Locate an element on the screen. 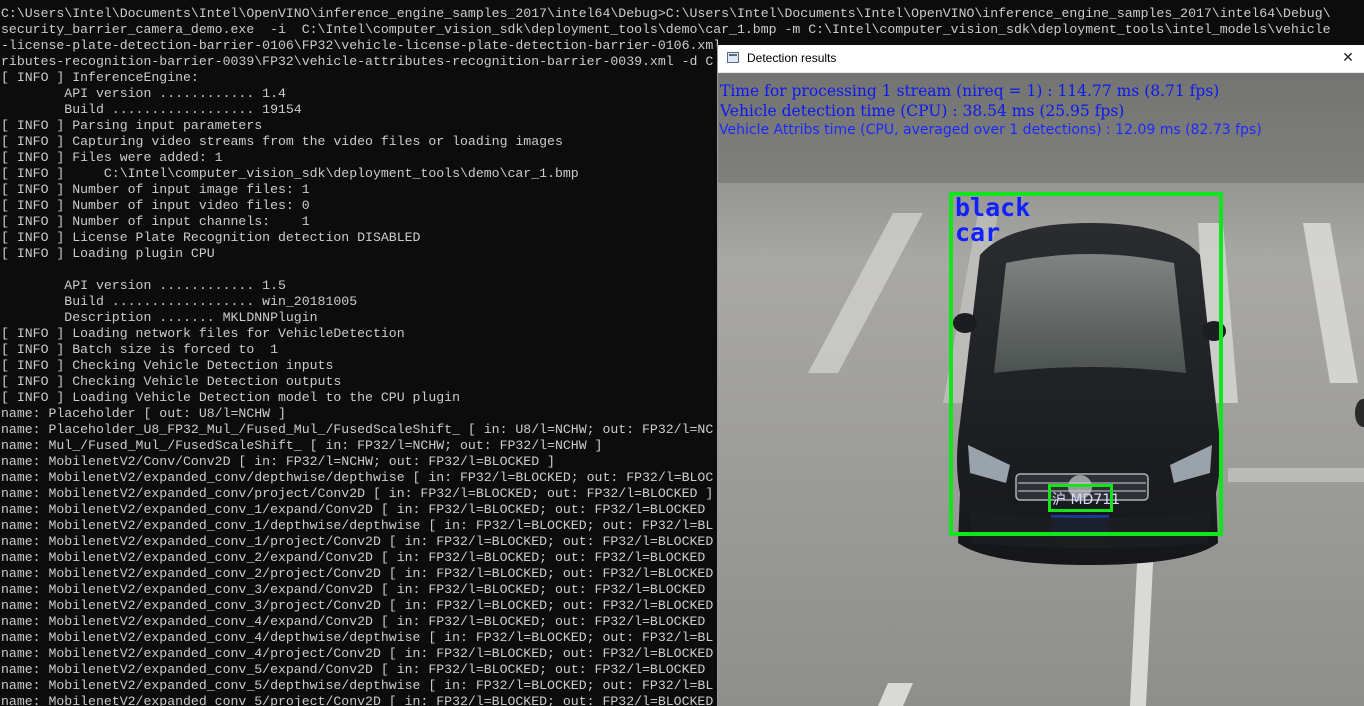  window-title: Detection results is located at coordinates (792, 58).